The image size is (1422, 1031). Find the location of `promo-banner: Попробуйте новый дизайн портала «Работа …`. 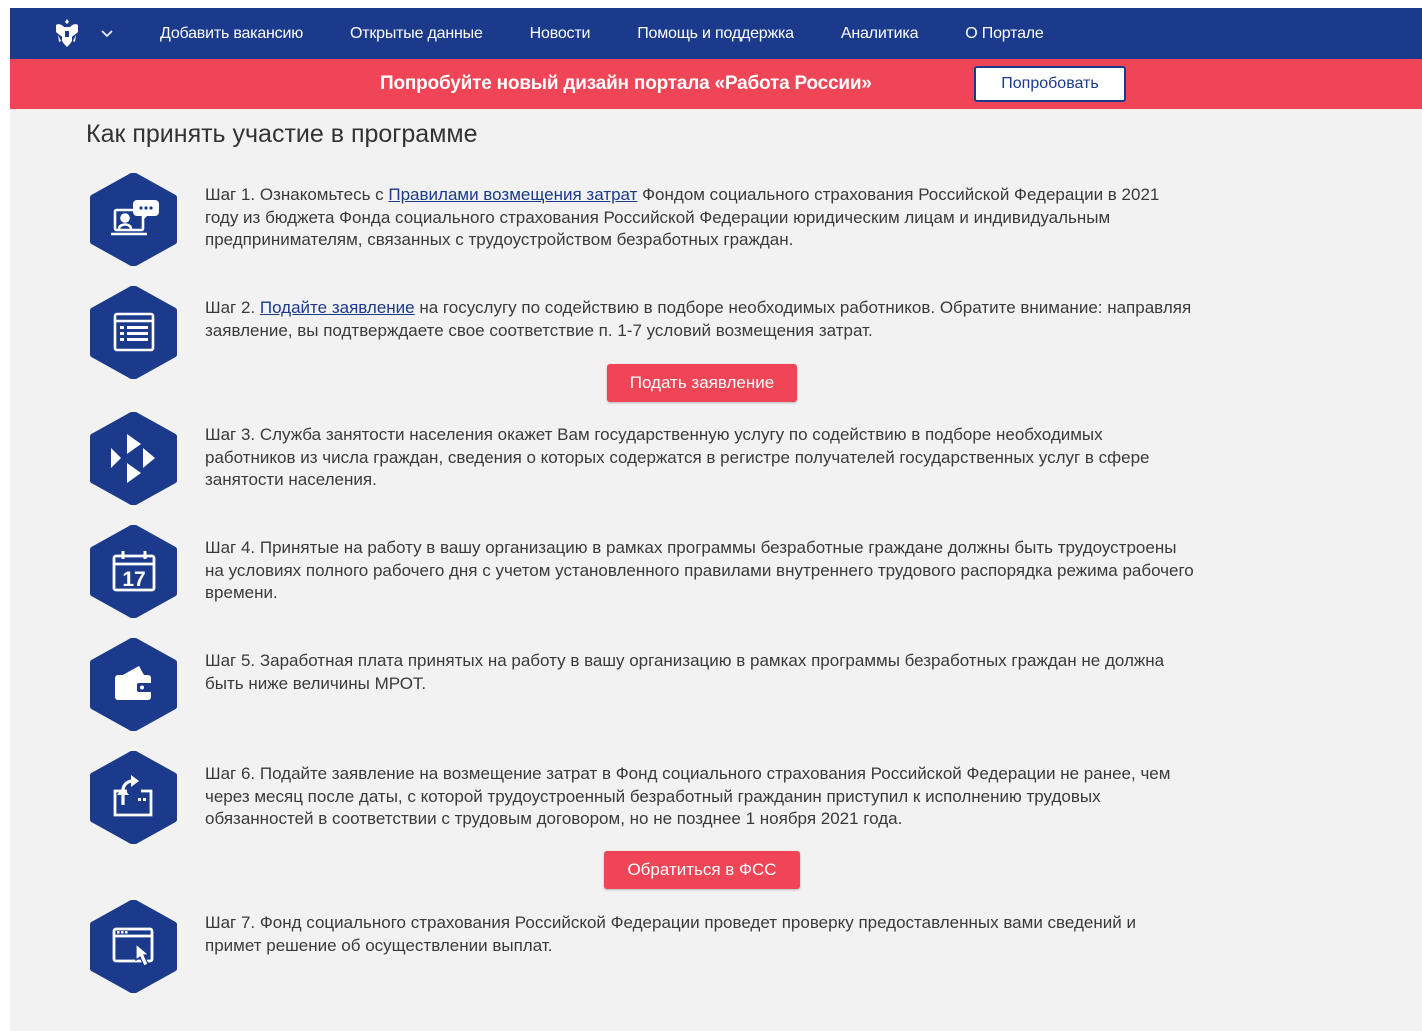

promo-banner: Попробуйте новый дизайн портала «Работа … is located at coordinates (716, 84).